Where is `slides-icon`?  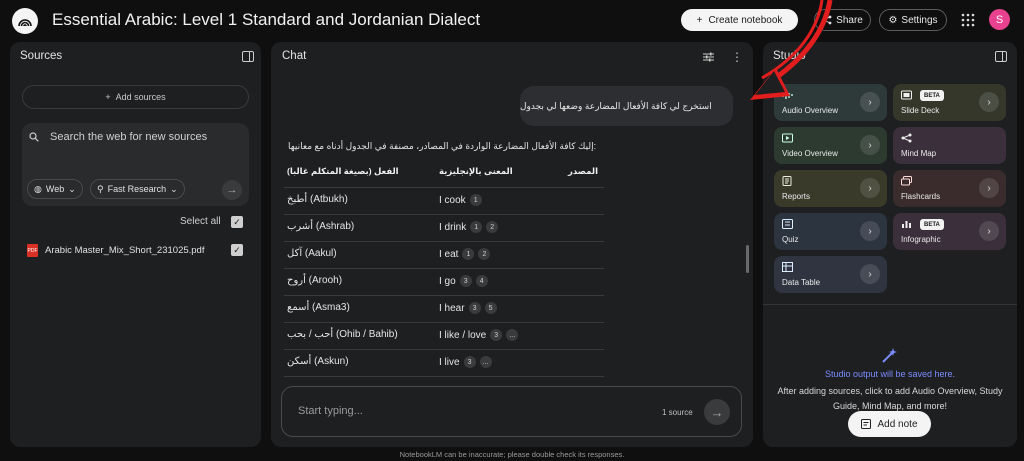
slides-icon is located at coordinates (906, 95).